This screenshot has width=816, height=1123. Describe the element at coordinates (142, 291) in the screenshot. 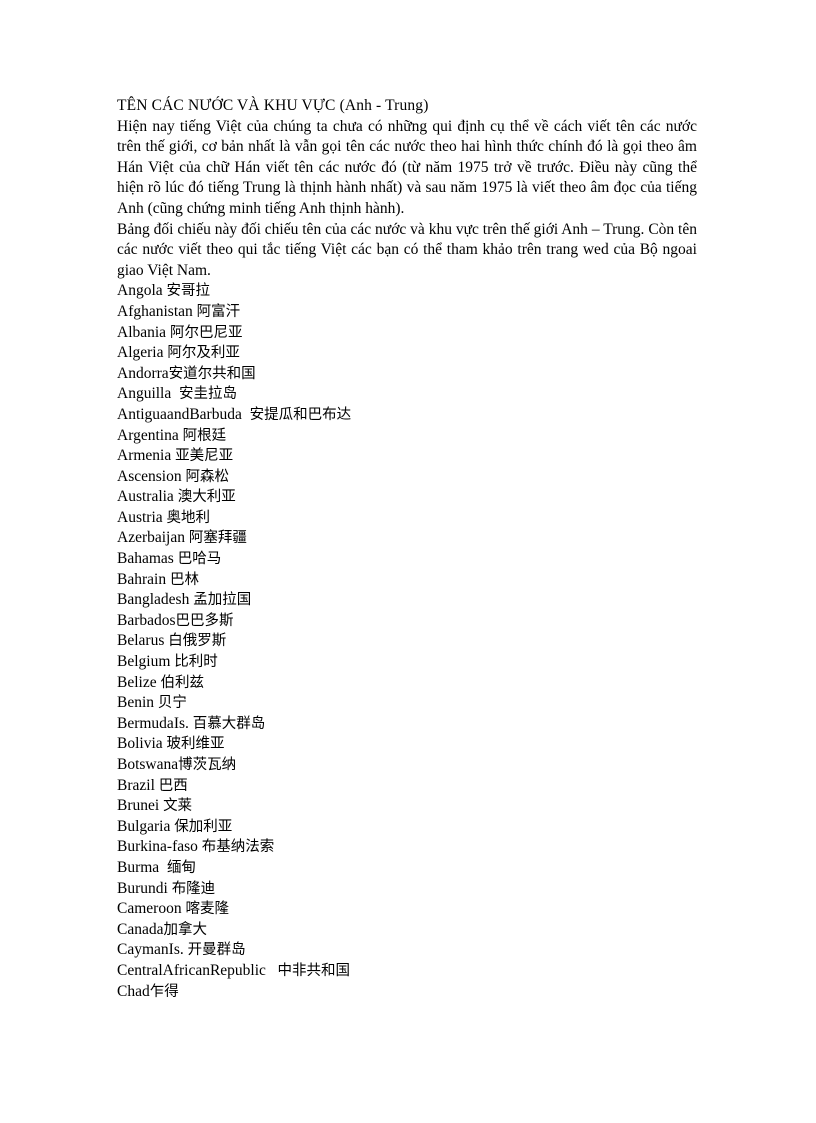

I see `country-name-english: Angola` at that location.